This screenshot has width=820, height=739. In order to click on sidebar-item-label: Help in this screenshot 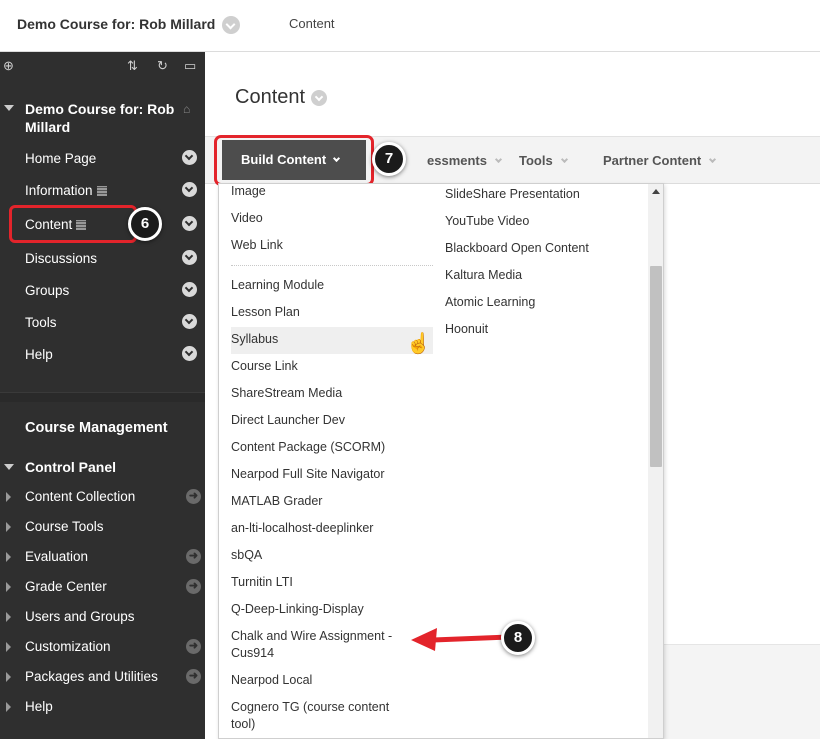, I will do `click(39, 354)`.